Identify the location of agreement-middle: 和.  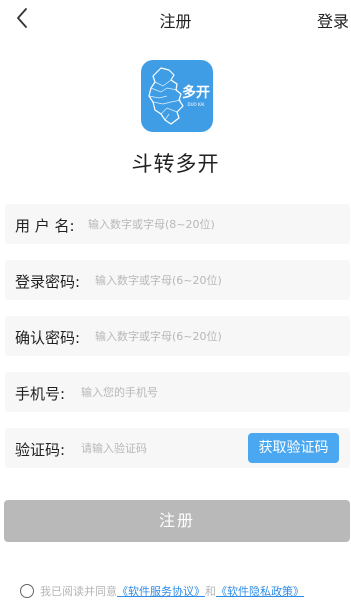
(210, 591).